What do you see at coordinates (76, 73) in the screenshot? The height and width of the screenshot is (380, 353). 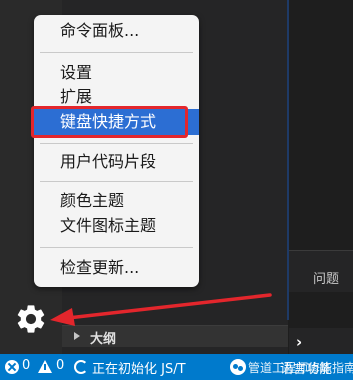 I see `menu-item-settings: 设置` at bounding box center [76, 73].